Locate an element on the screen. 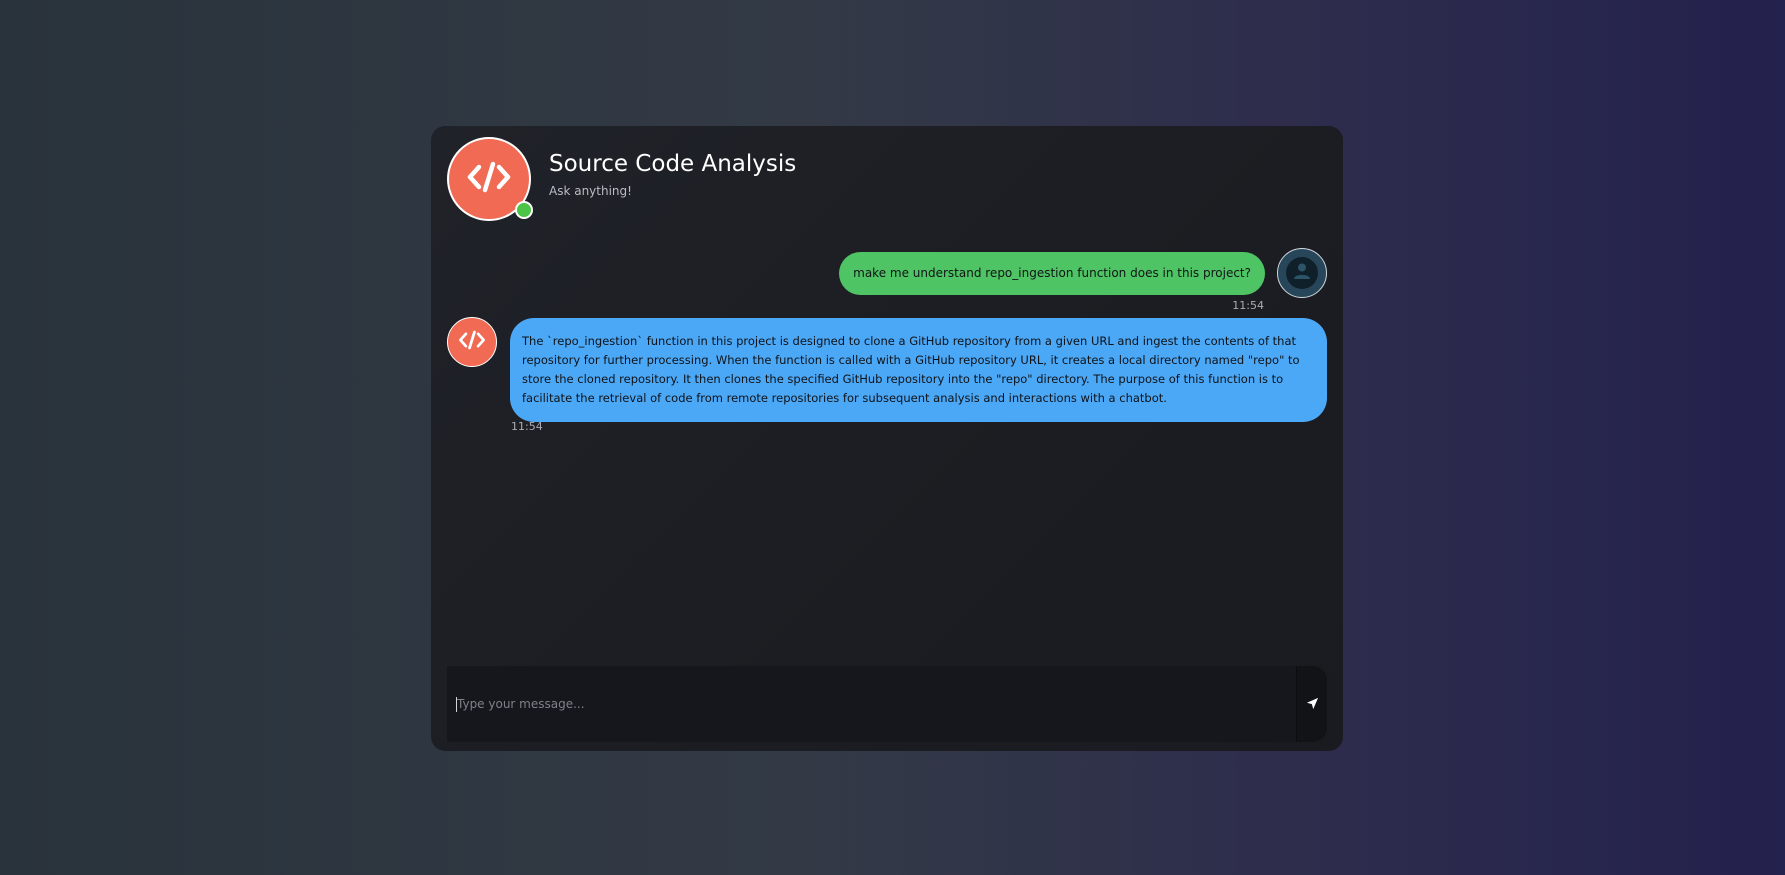 The image size is (1785, 875). chat-header: Source Code Analysis Ask anything! is located at coordinates (621, 179).